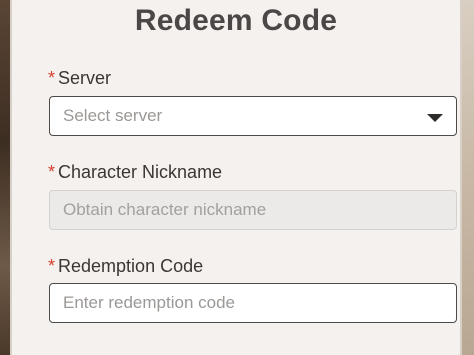 Image resolution: width=474 pixels, height=355 pixels. I want to click on nickname-label: * Character Nickname, so click(135, 172).